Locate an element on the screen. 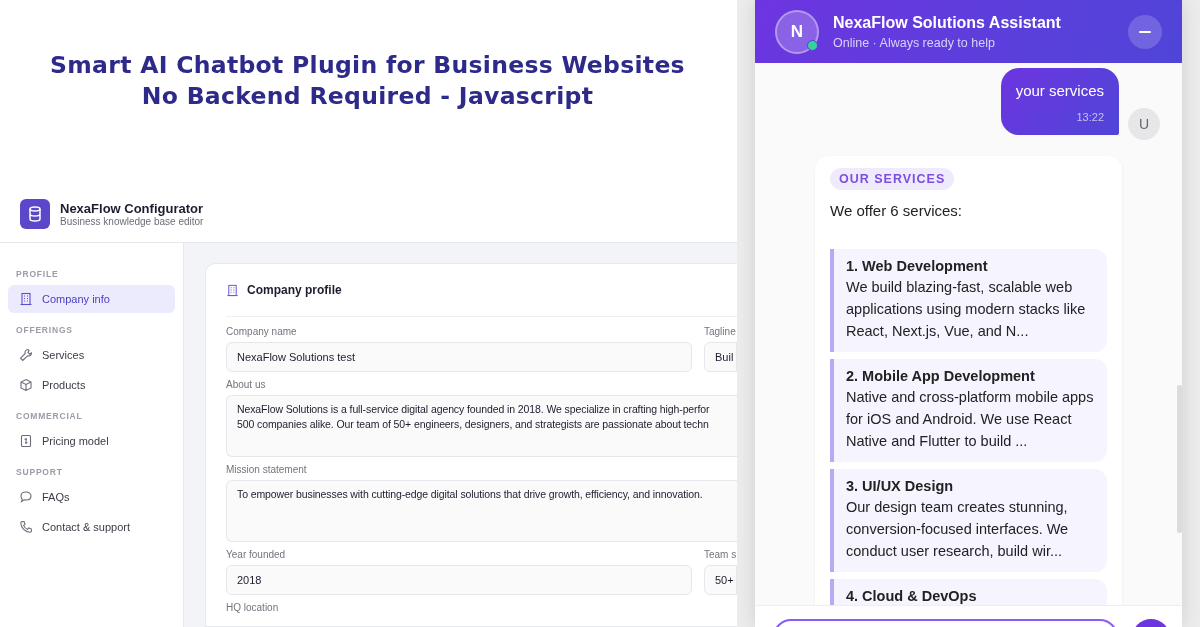  sidebar-item: Company info is located at coordinates (91, 299).